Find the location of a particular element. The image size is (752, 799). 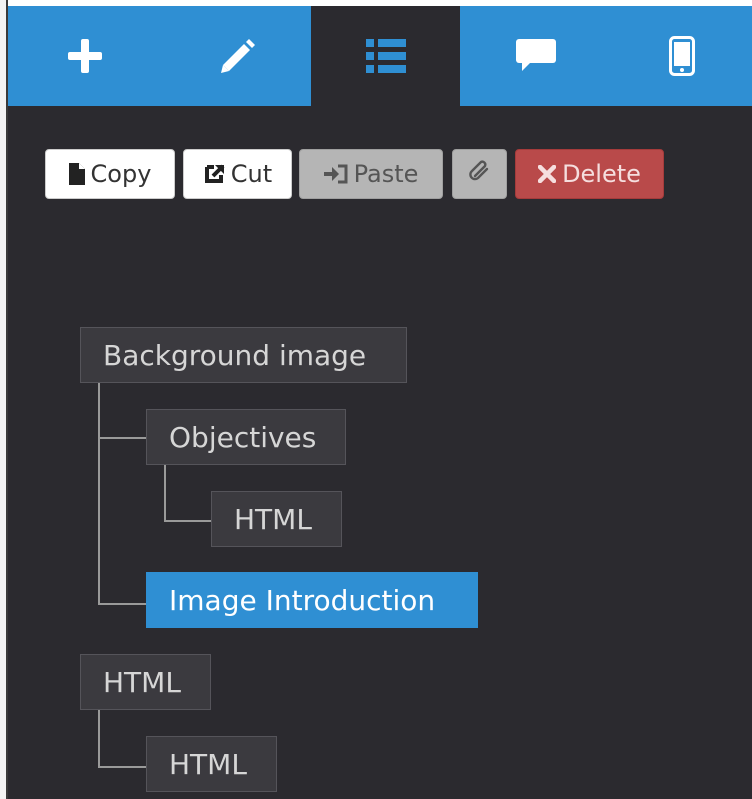

tree-node-background-image: Background image is located at coordinates (243, 355).